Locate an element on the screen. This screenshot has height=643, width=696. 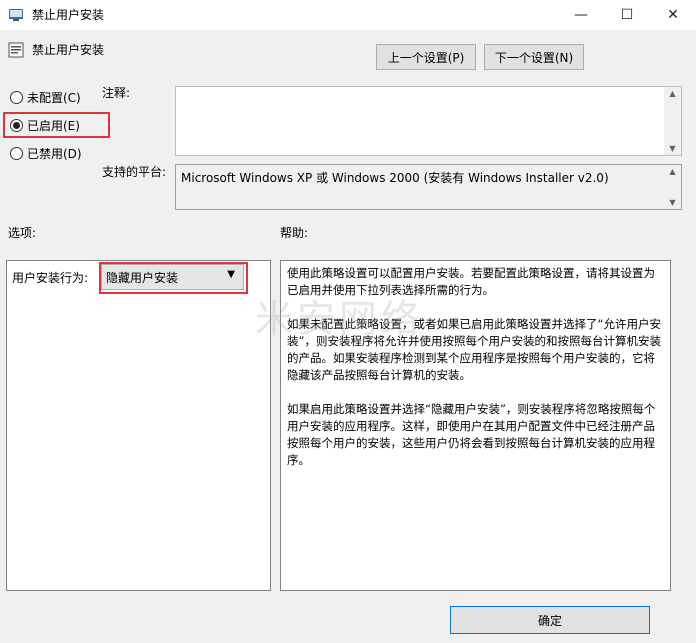
previous-setting-label: 上一个设置(P) is located at coordinates (426, 57).